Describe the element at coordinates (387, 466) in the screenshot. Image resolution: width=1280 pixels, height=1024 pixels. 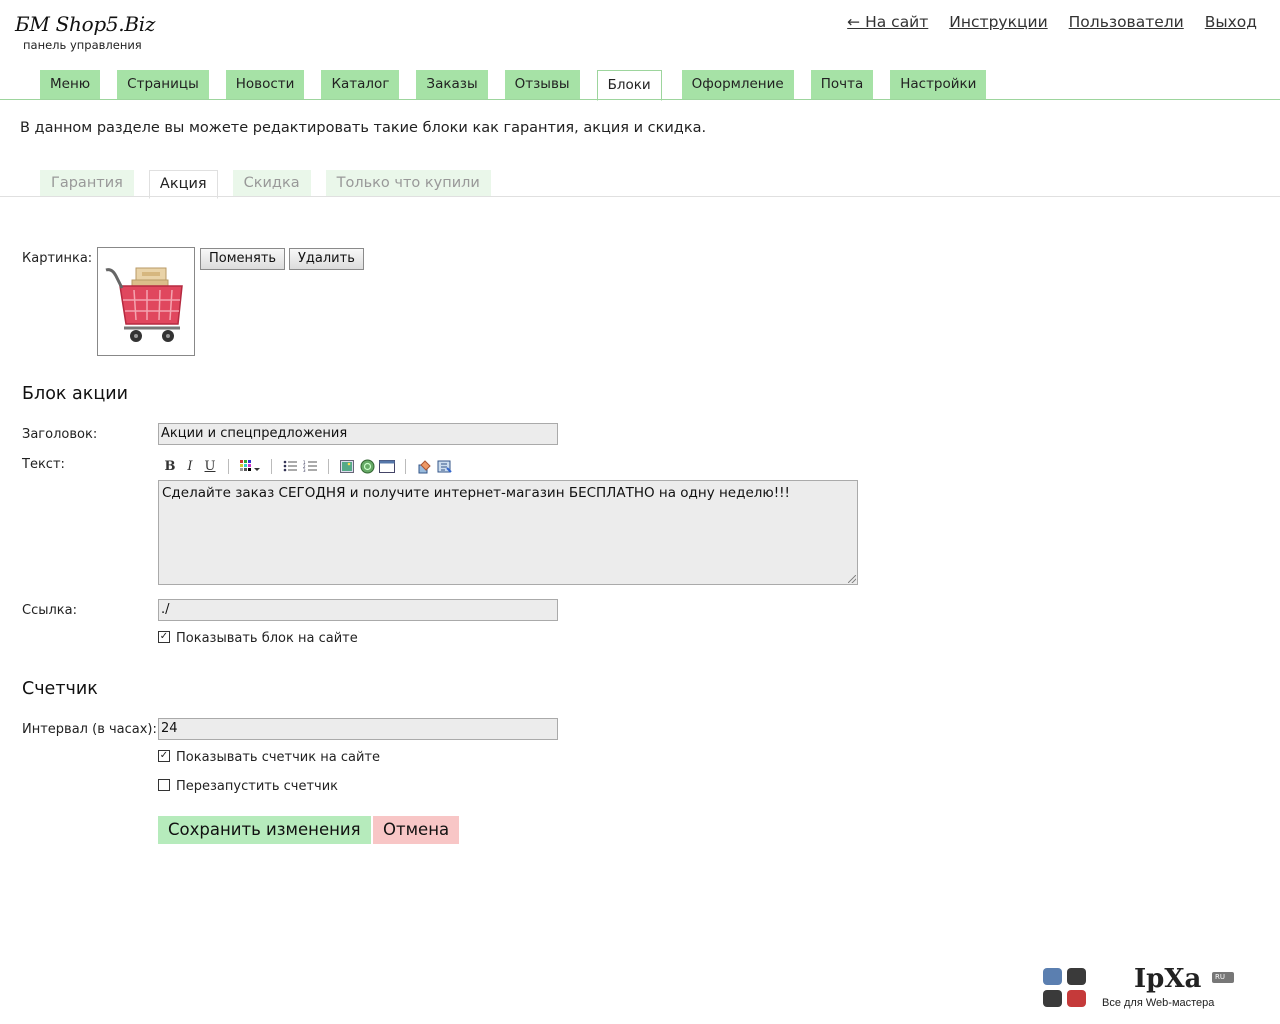
I see `insert-frame-icon` at that location.